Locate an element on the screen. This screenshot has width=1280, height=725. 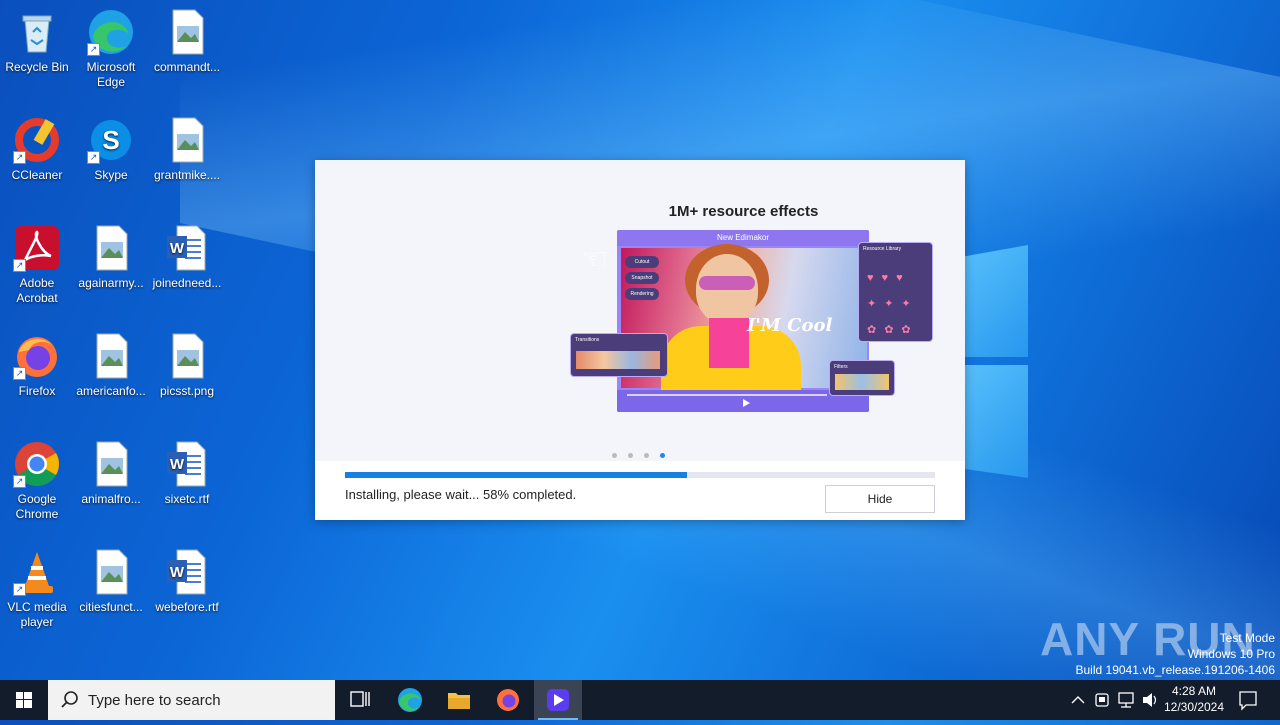
editor-title-bar: New Edimakor is located at coordinates (743, 238).